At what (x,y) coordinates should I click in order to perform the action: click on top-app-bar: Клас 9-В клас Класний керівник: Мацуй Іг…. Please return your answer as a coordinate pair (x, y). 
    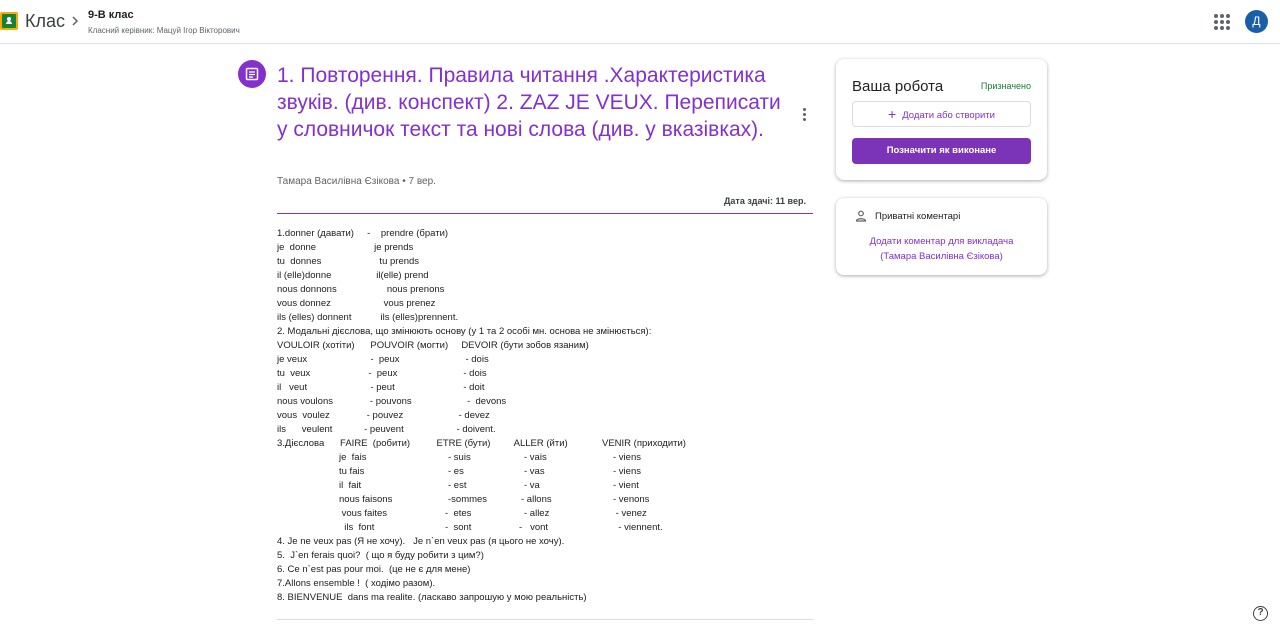
    Looking at the image, I should click on (640, 22).